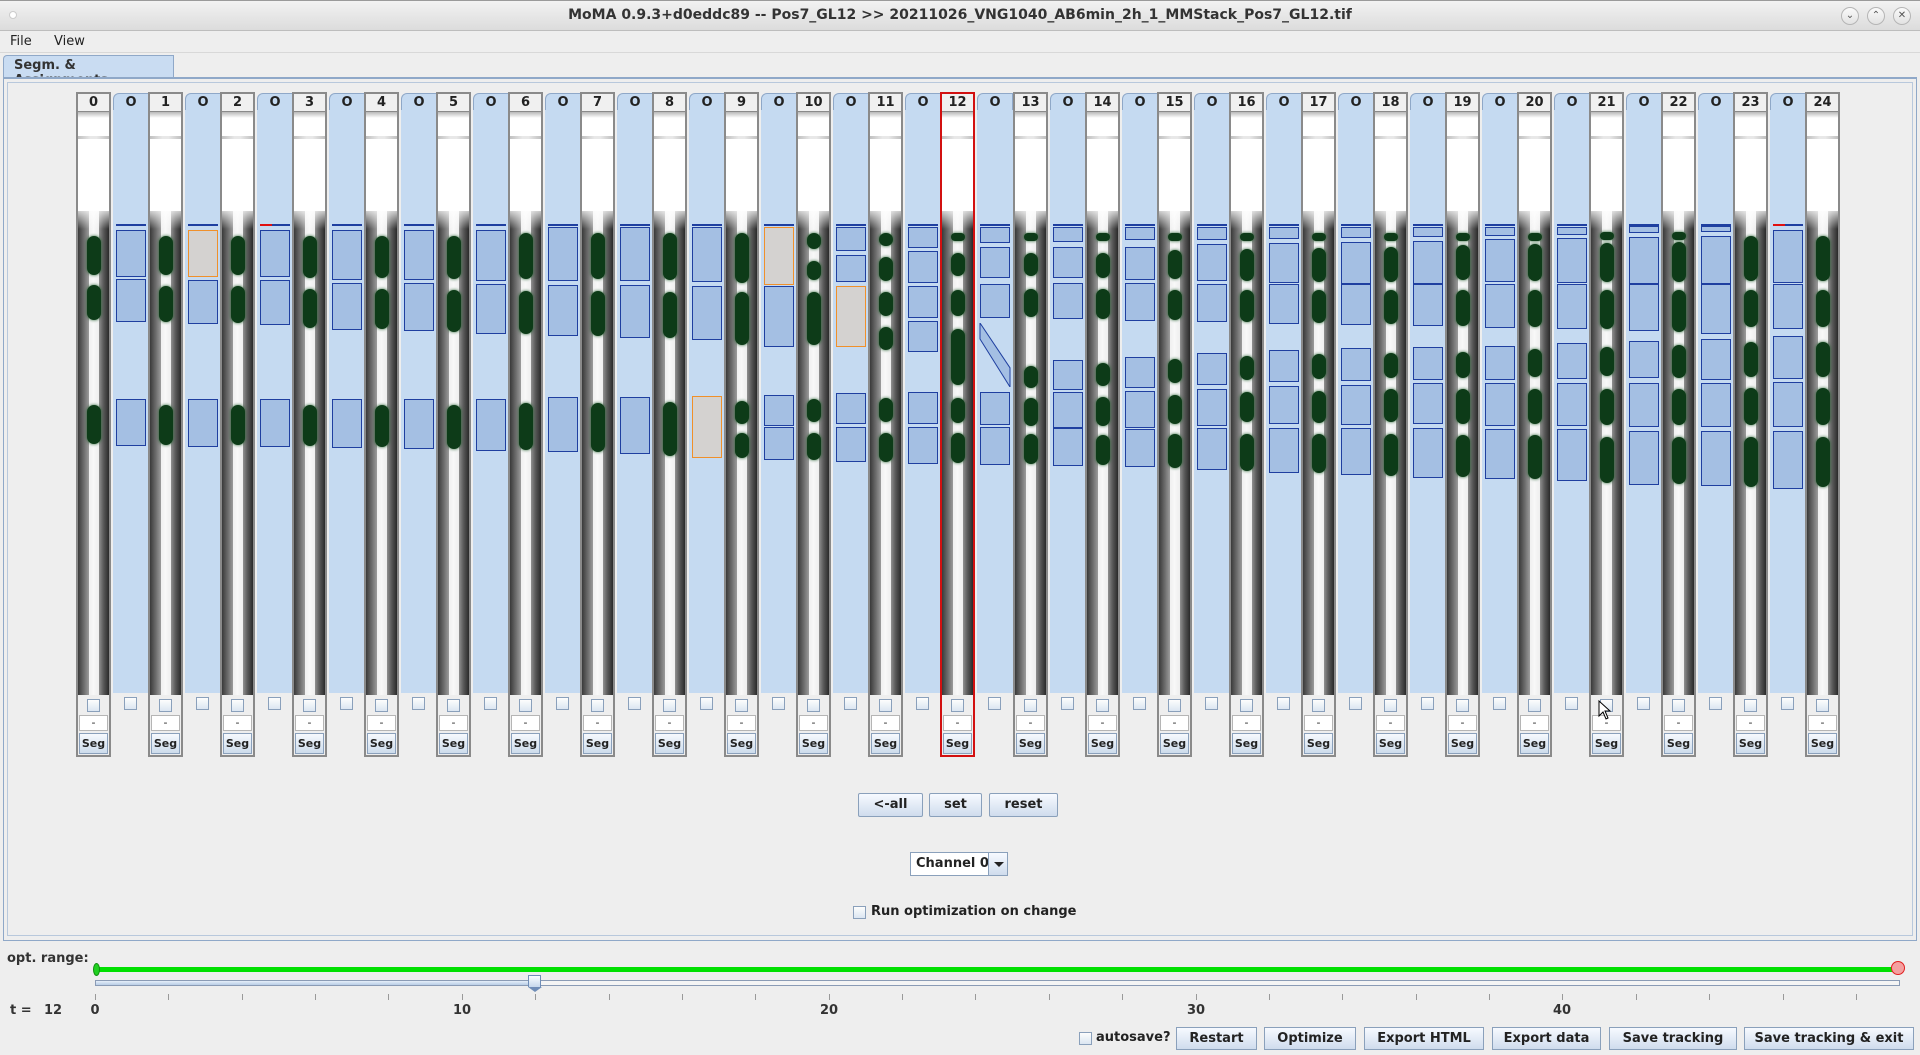  I want to click on timepoint-column: 18 - Seg, so click(1390, 424).